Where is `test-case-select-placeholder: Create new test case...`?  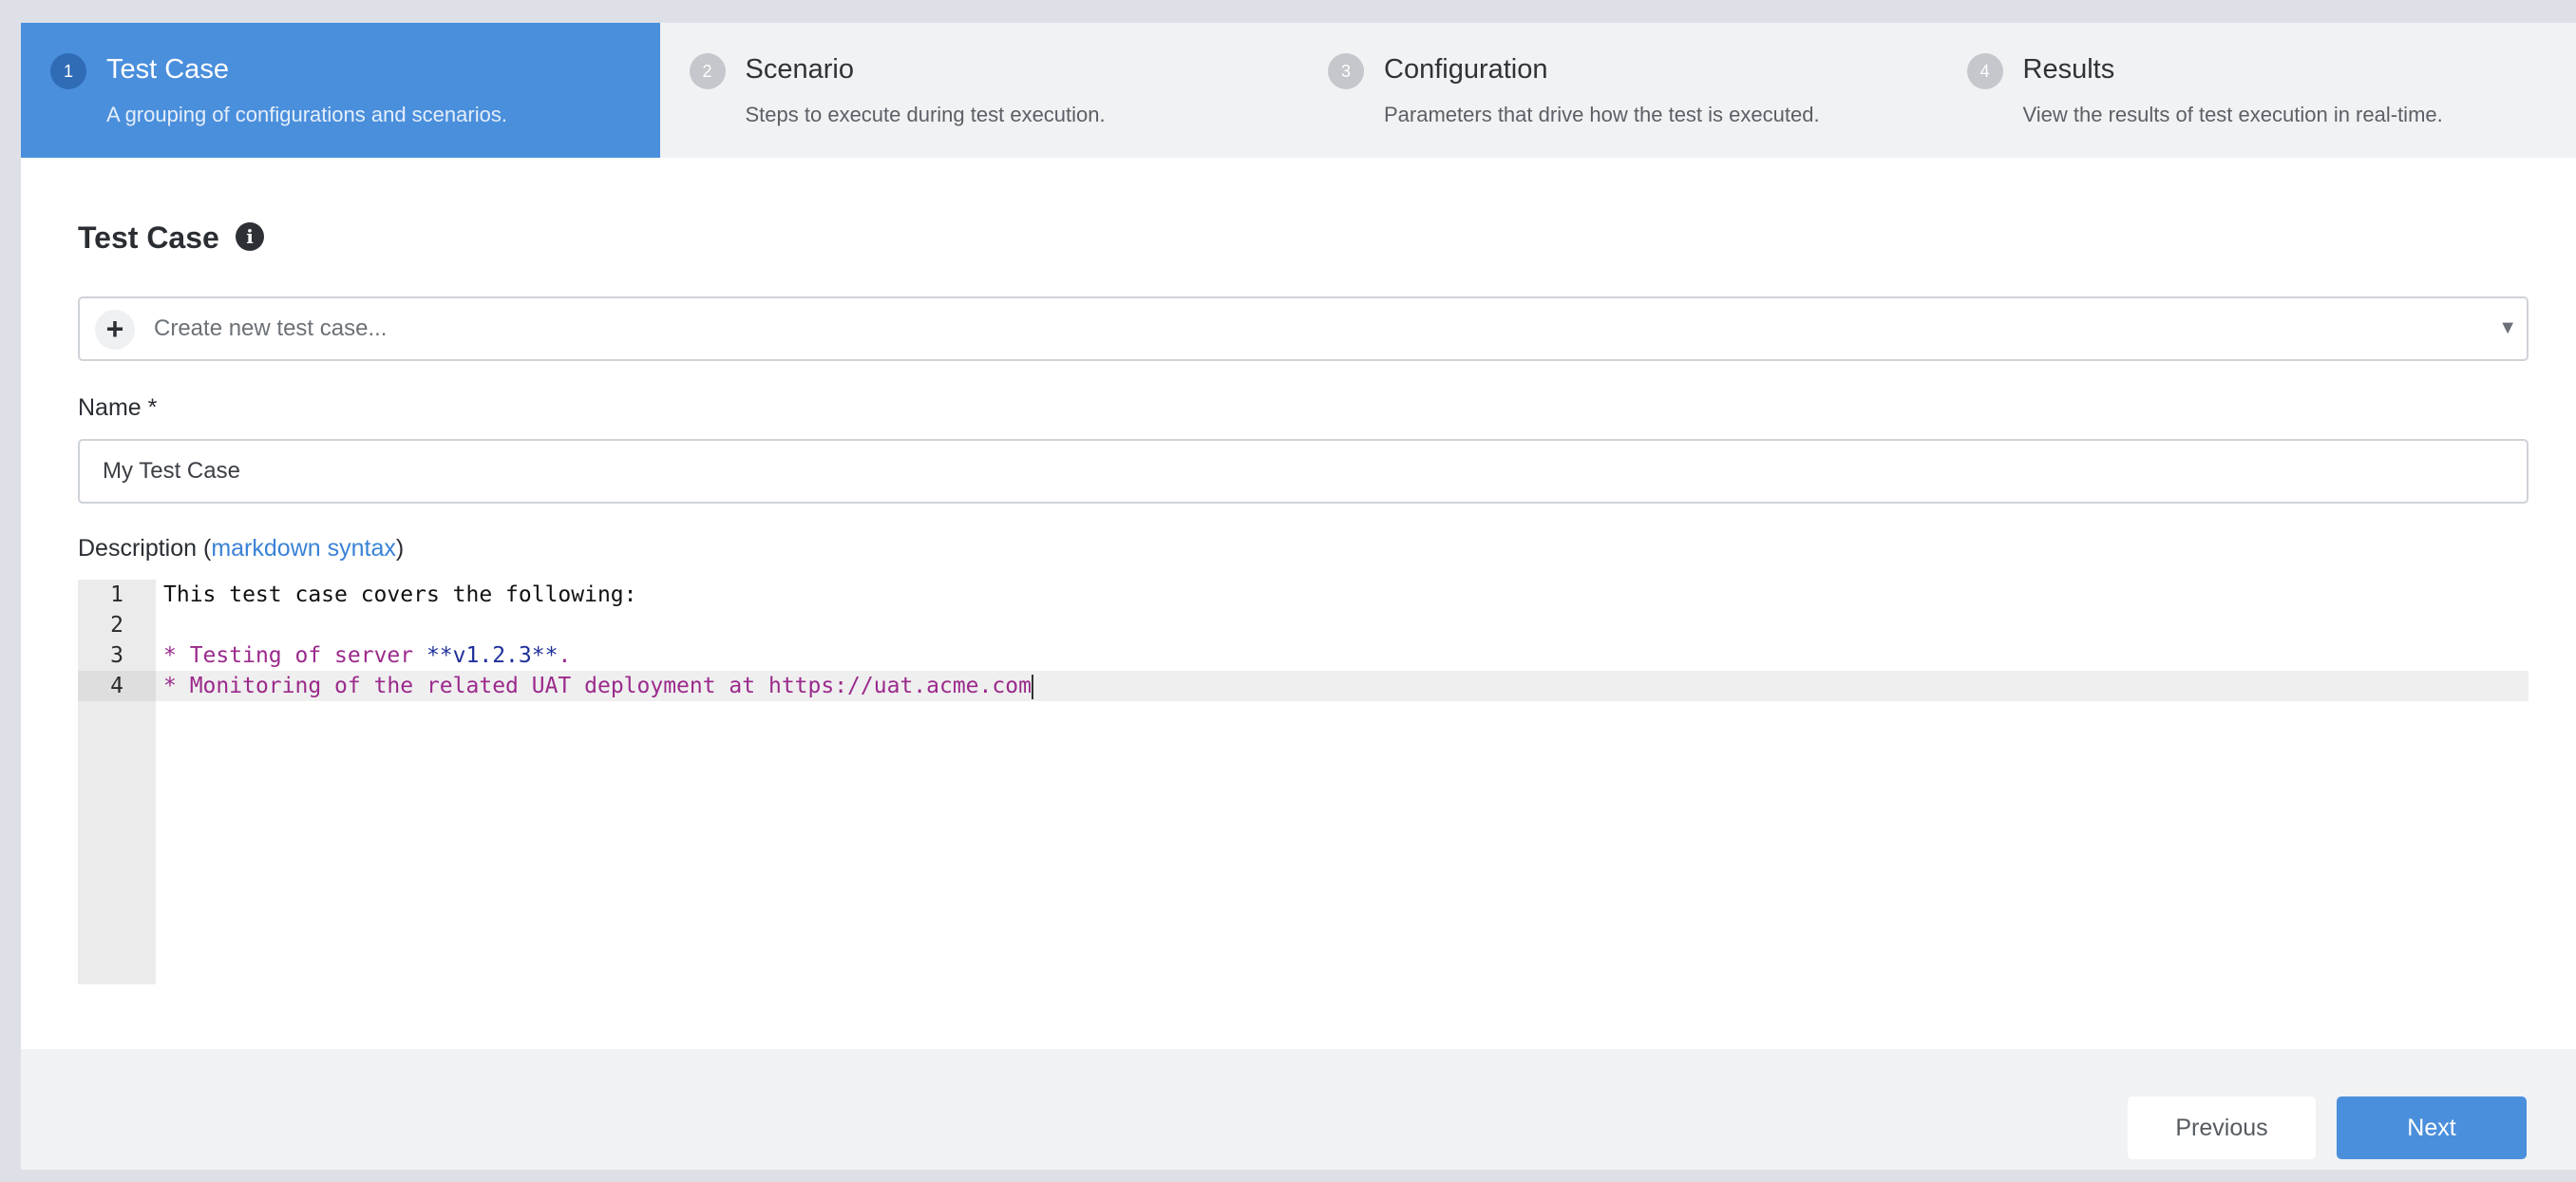
test-case-select-placeholder: Create new test case... is located at coordinates (271, 328).